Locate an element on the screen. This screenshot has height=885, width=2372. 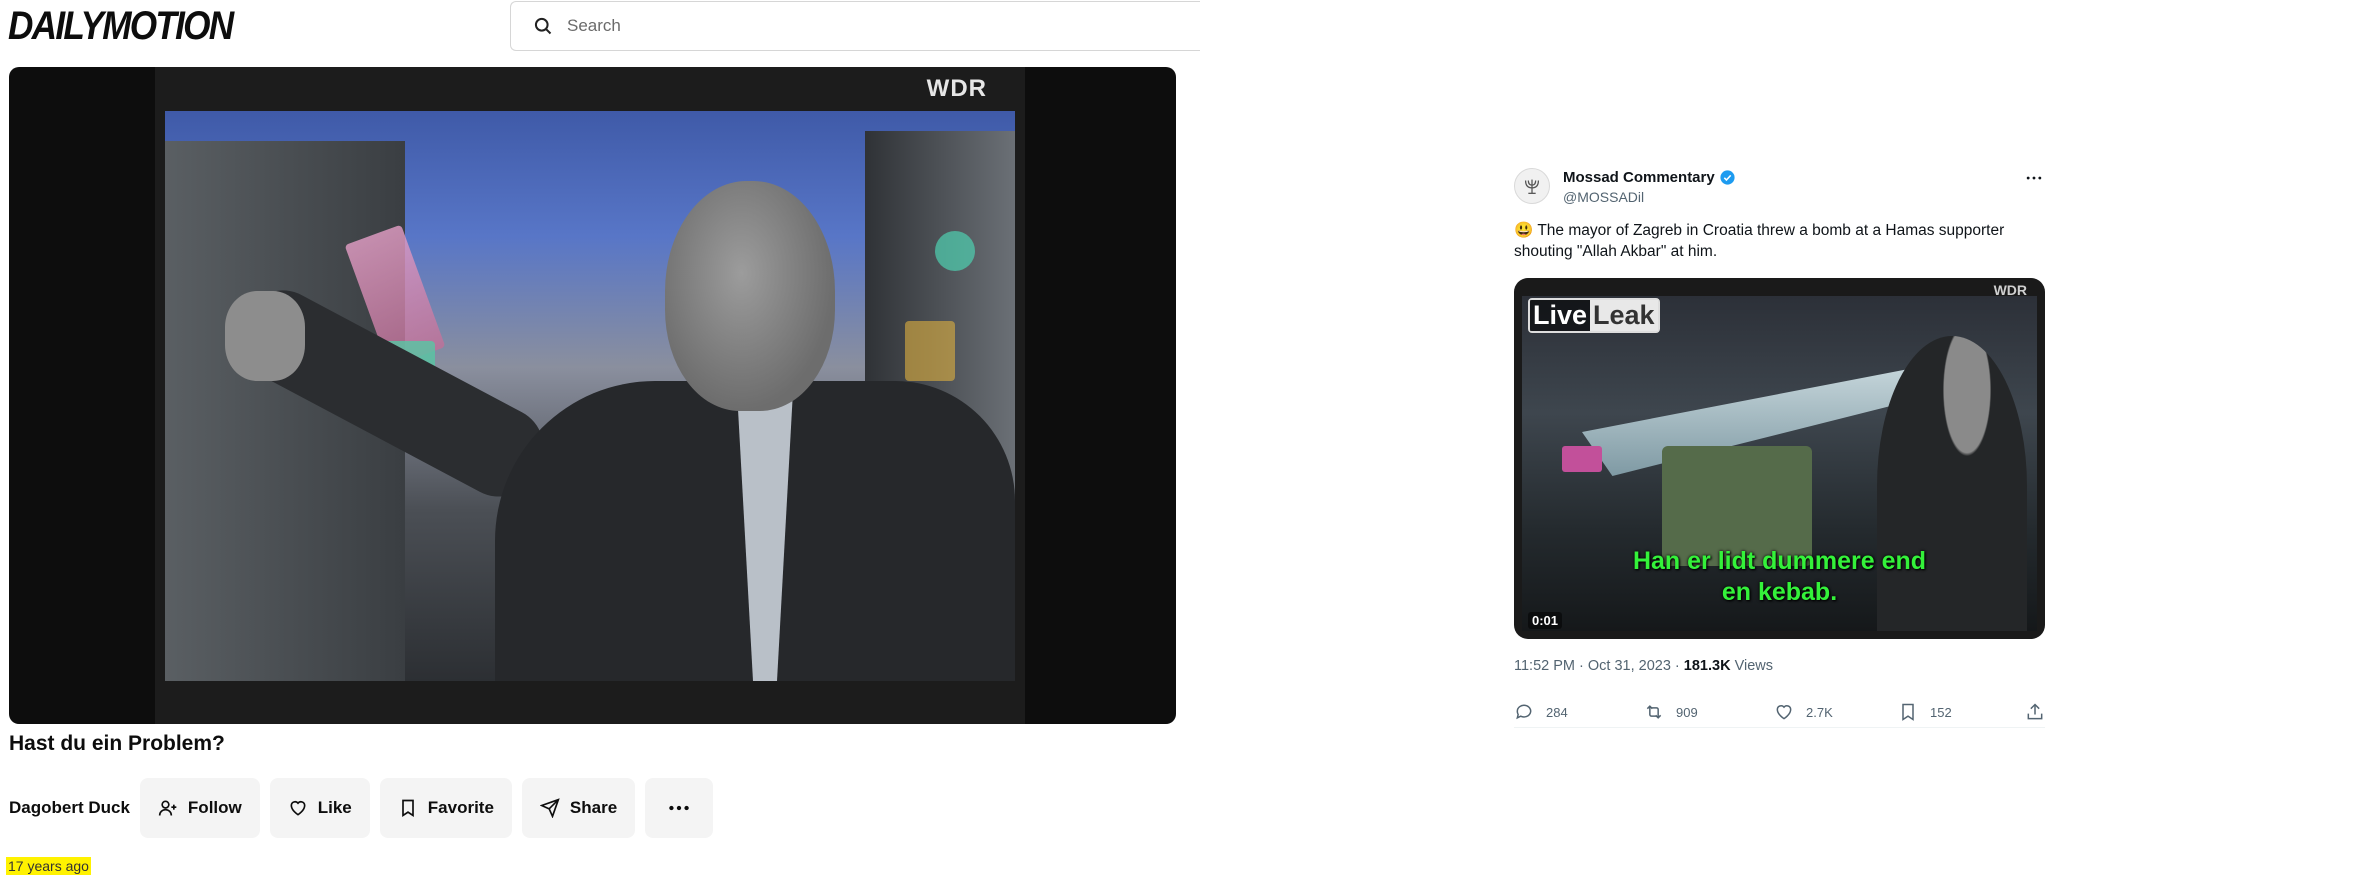
video-title: Hast du ein Problem? is located at coordinates (117, 743).